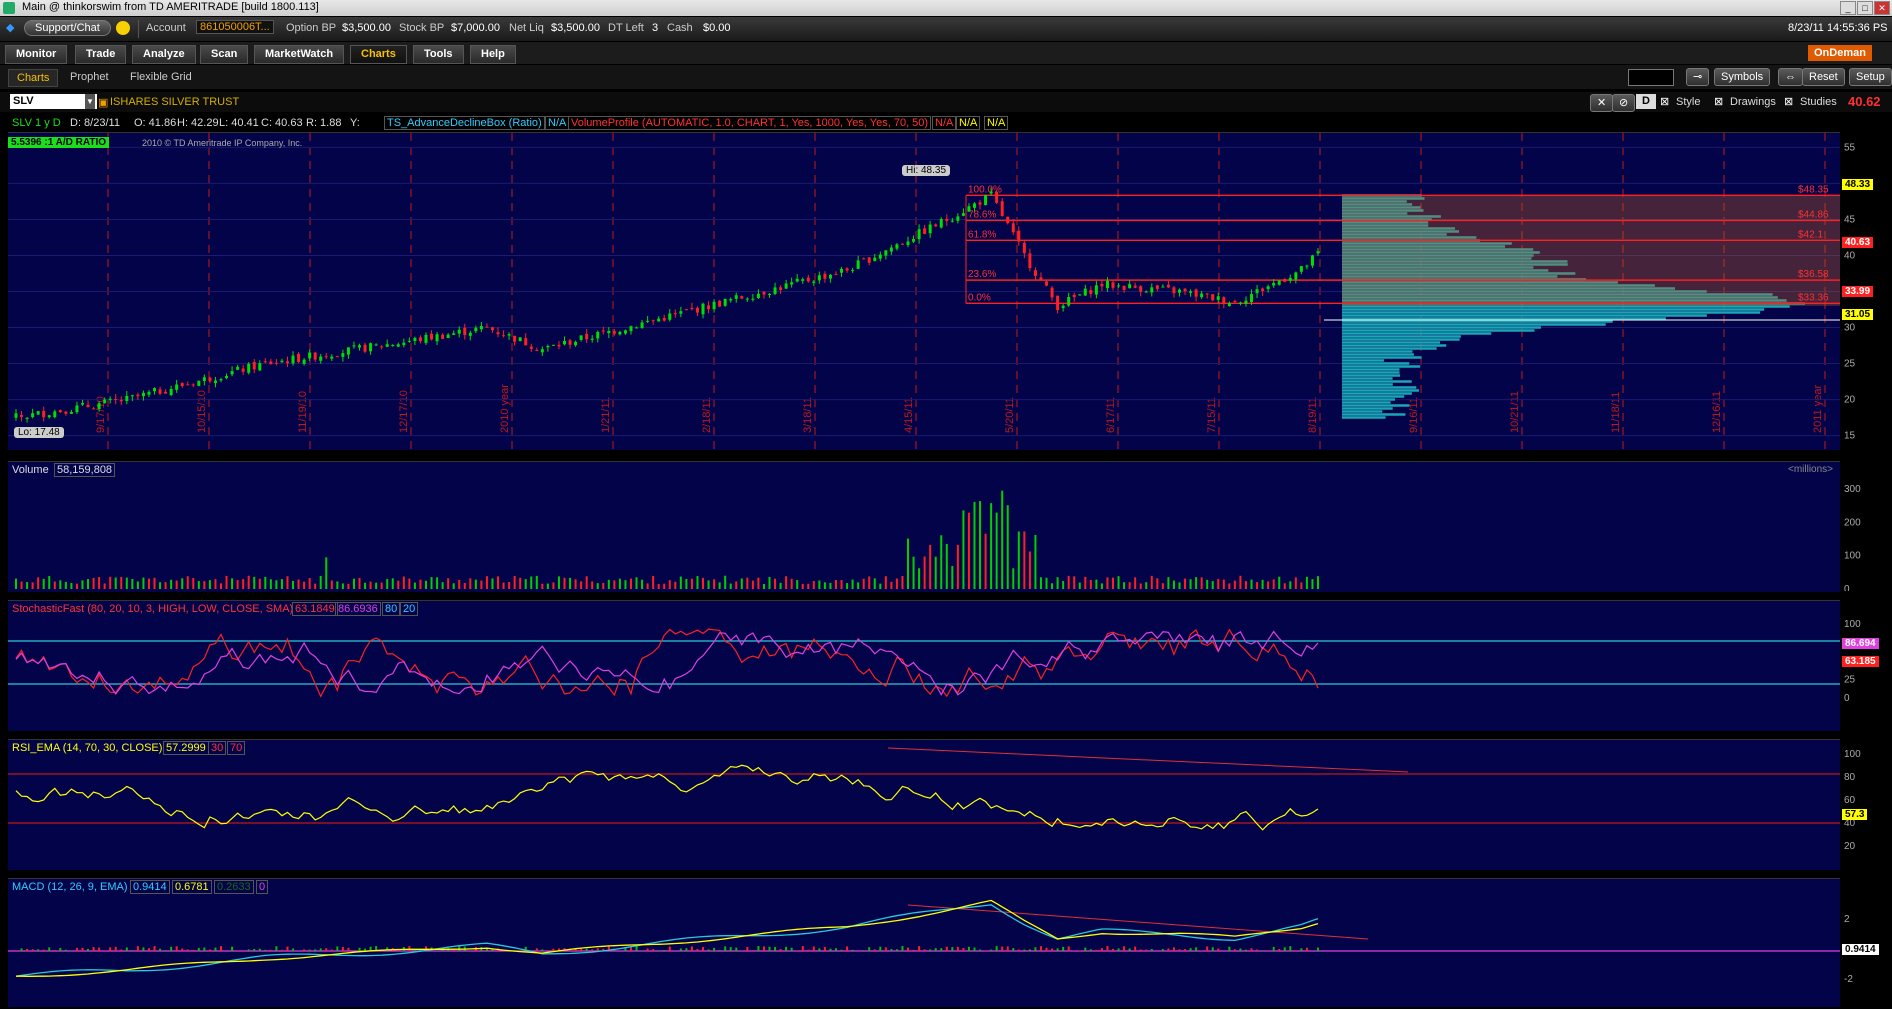 Image resolution: width=1892 pixels, height=1009 pixels. Describe the element at coordinates (36, 54) in the screenshot. I see `tab-monitor: Monitor` at that location.